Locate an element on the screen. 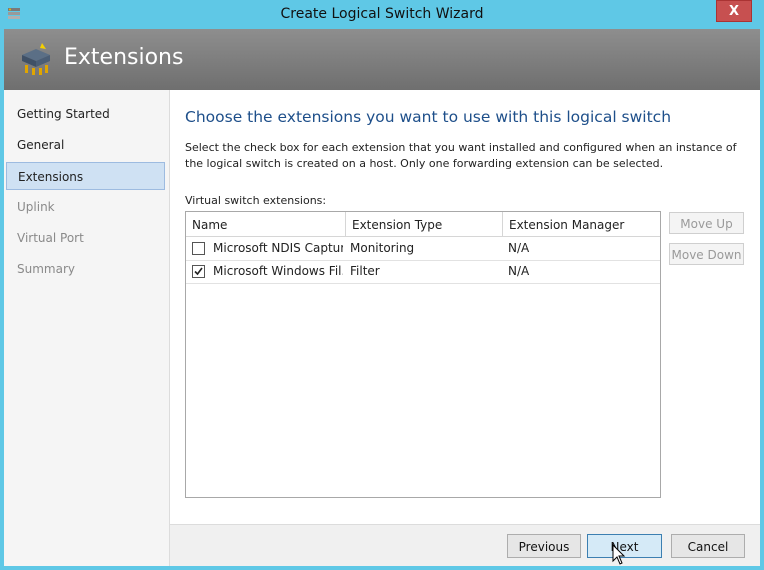 The width and height of the screenshot is (764, 570). nav-item-getting-started: Getting Started is located at coordinates (85, 114).